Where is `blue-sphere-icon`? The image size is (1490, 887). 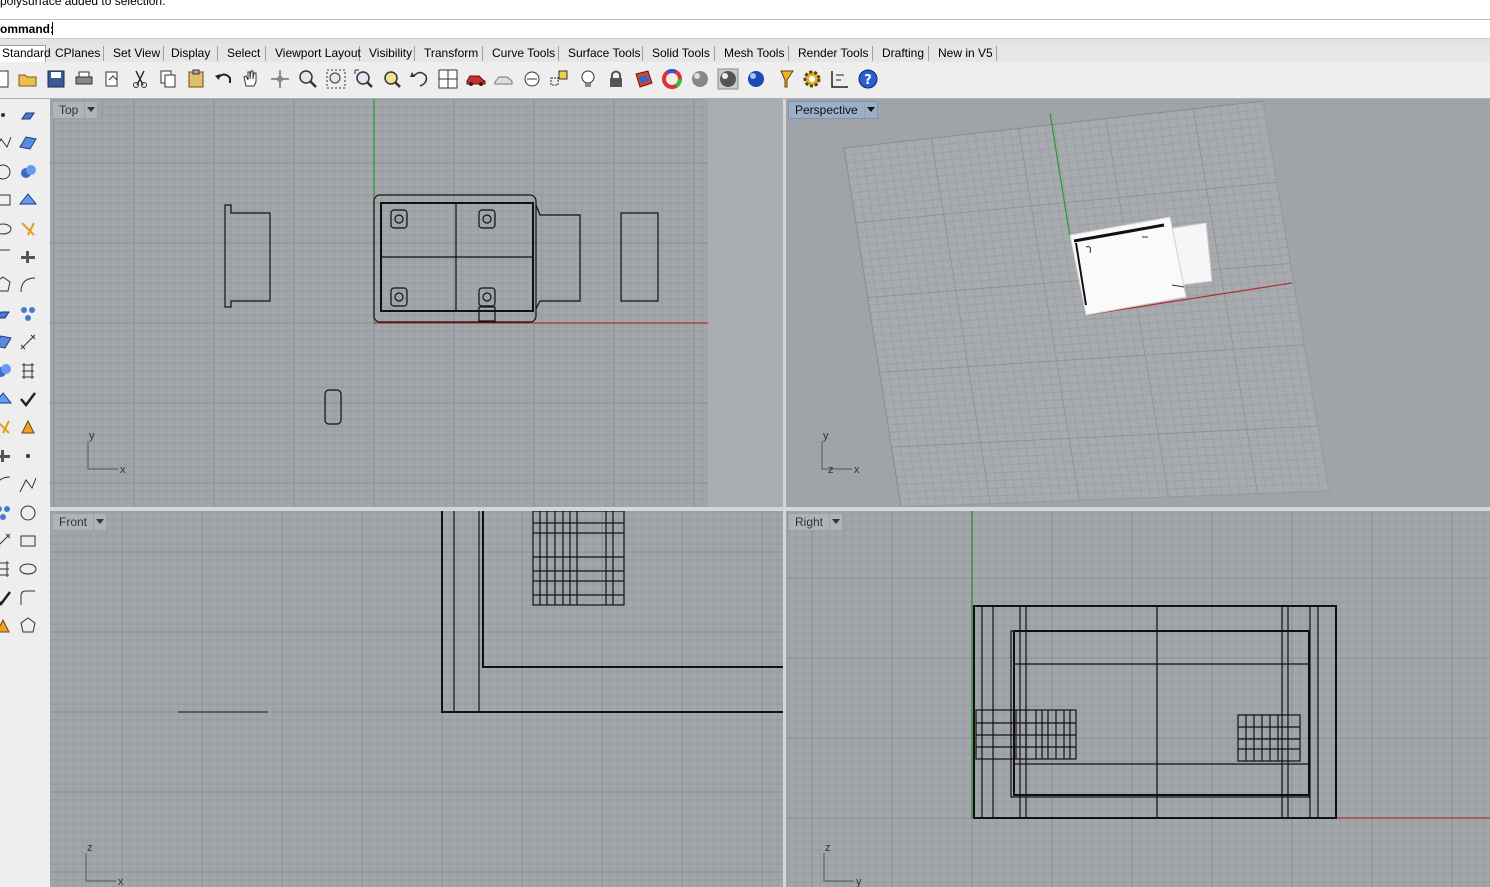
blue-sphere-icon is located at coordinates (756, 79).